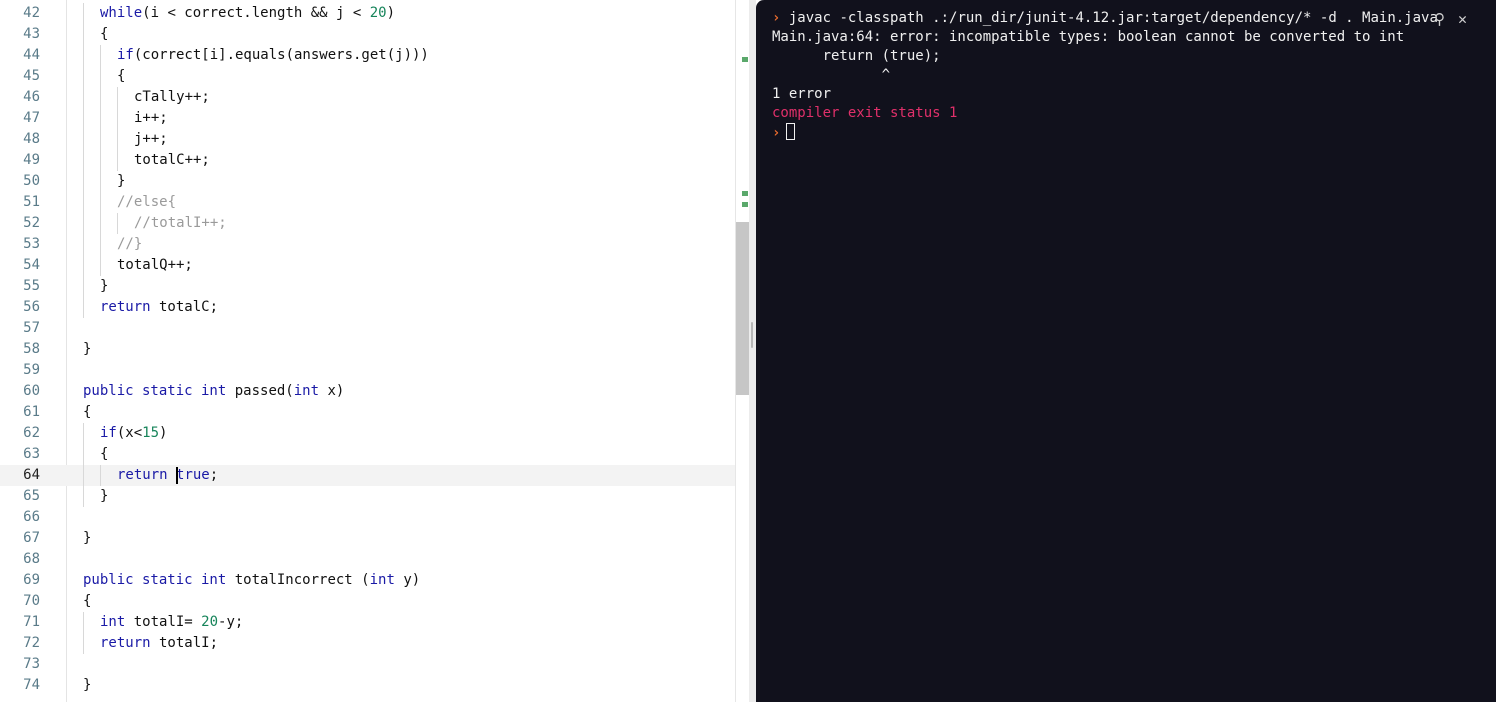 The image size is (1496, 702). I want to click on line-number: 55, so click(31, 286).